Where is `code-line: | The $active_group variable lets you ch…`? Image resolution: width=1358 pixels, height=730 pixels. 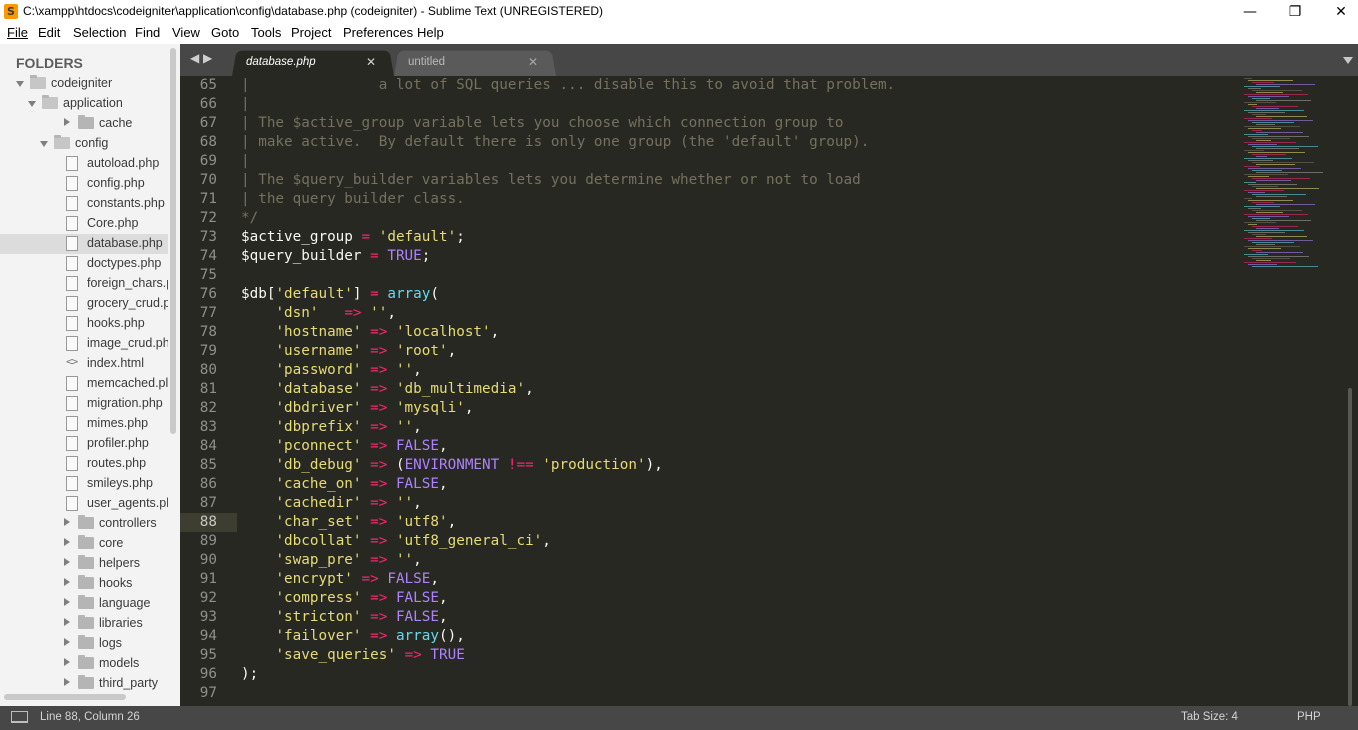
code-line: | The $active_group variable lets you ch… is located at coordinates (542, 123).